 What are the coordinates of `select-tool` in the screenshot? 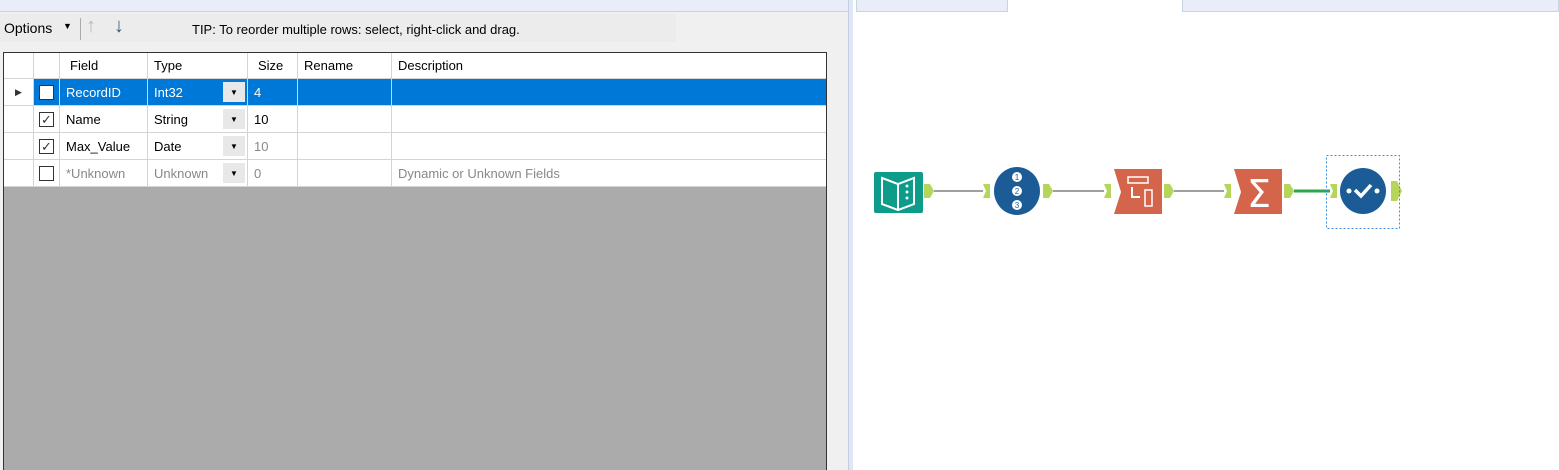 It's located at (1138, 191).